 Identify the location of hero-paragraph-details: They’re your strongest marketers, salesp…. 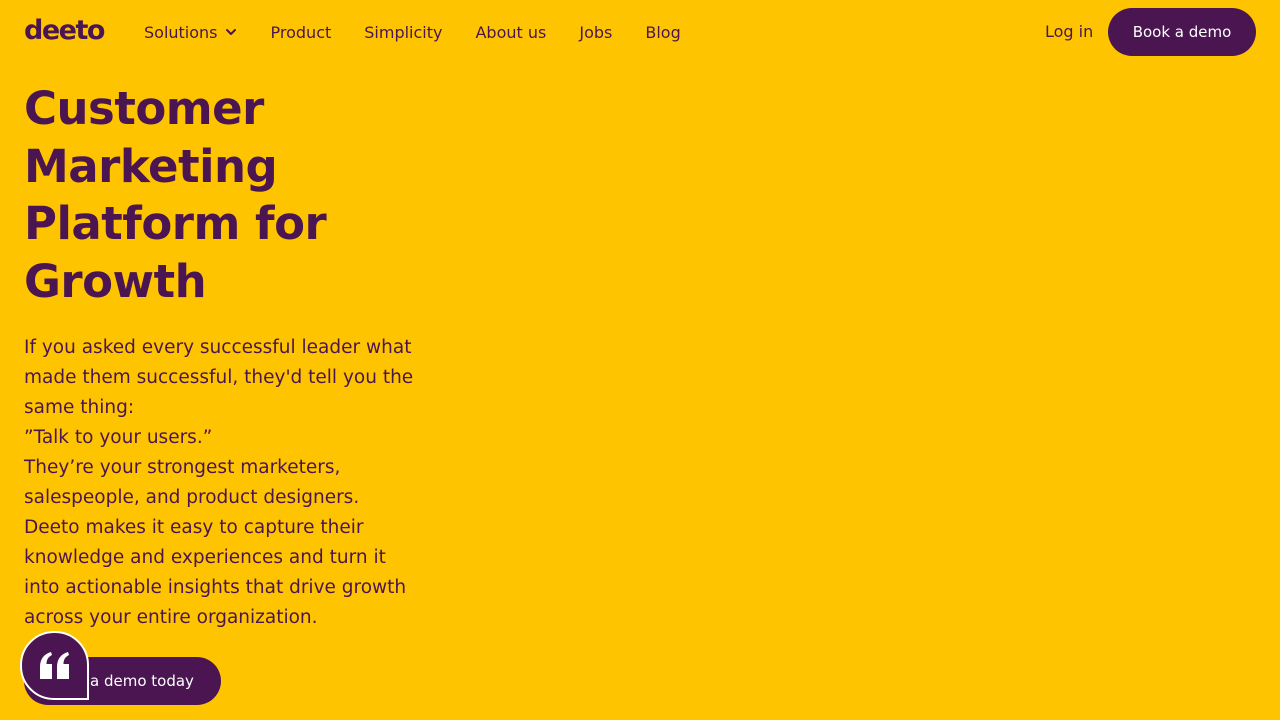
(215, 542).